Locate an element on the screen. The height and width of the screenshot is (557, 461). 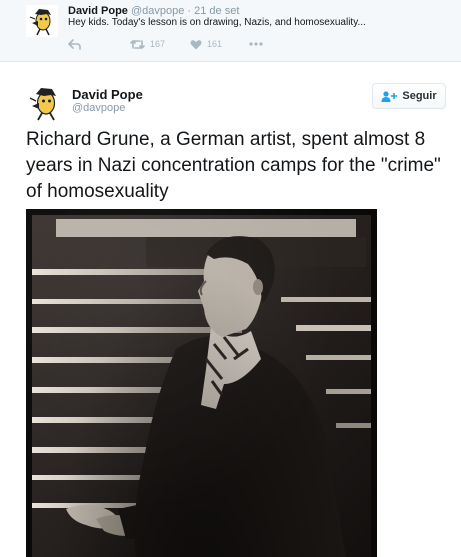
more-icon is located at coordinates (256, 44).